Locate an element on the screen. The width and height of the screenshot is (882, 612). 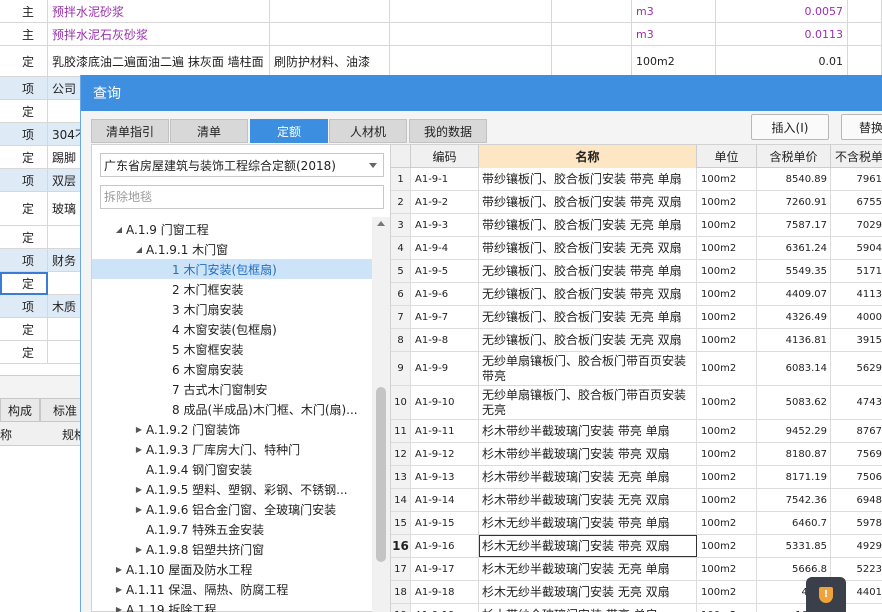
tab-quota: 定额 is located at coordinates (289, 131).